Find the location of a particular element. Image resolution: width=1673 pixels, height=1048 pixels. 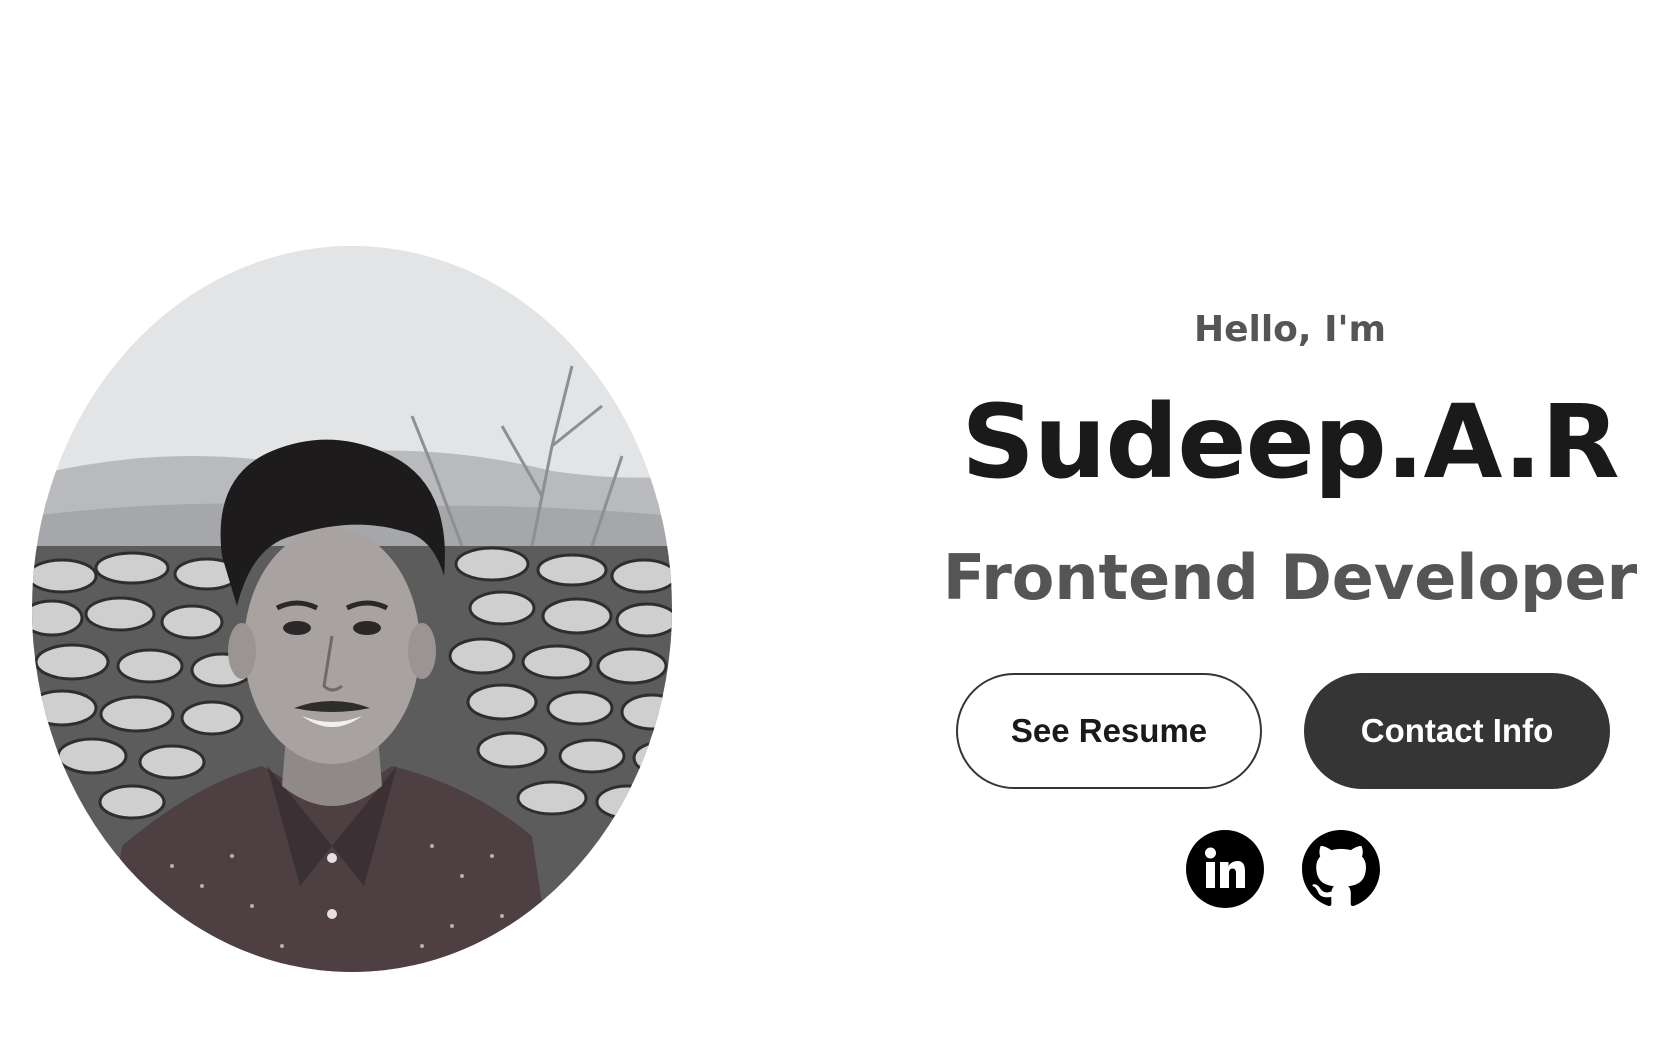

greeting-text: Hello, I'm is located at coordinates (1290, 329).